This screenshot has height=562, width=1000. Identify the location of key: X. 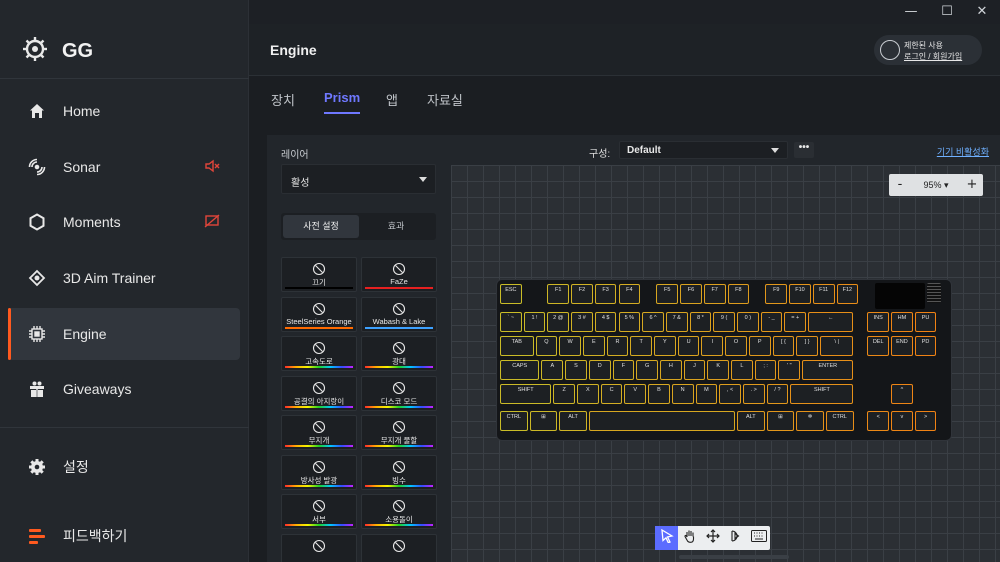
(588, 394).